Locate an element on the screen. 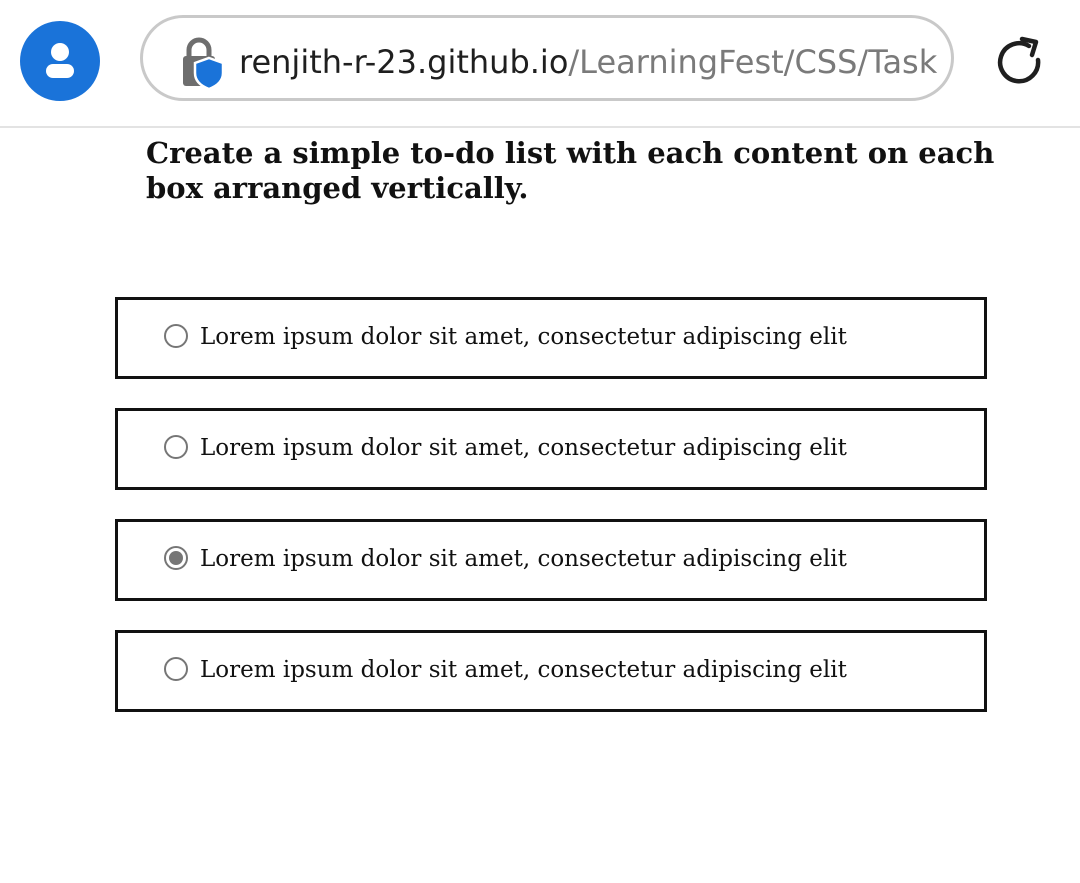 Image resolution: width=1080 pixels, height=883 pixels. avatar-head is located at coordinates (60, 52).